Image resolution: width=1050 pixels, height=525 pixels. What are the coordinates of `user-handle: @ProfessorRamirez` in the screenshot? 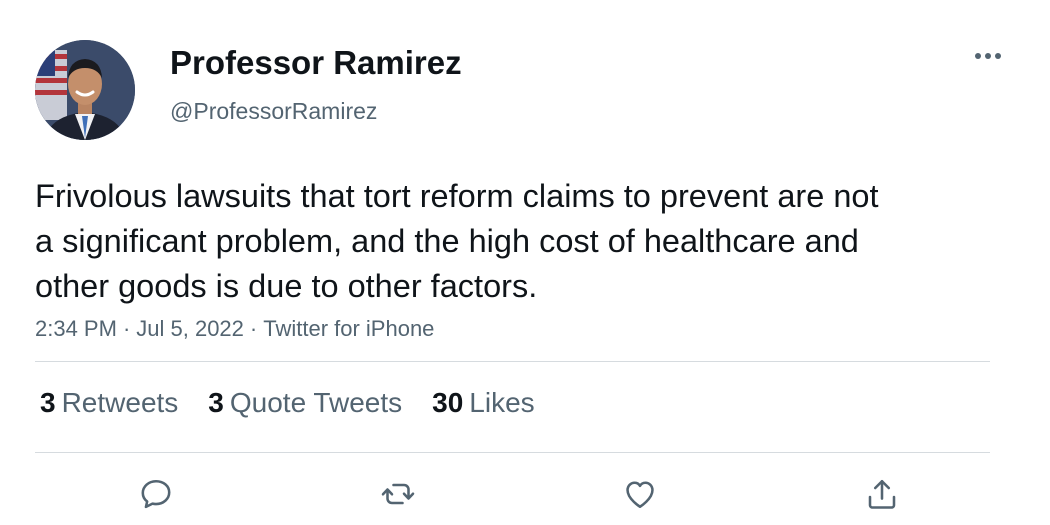 It's located at (273, 111).